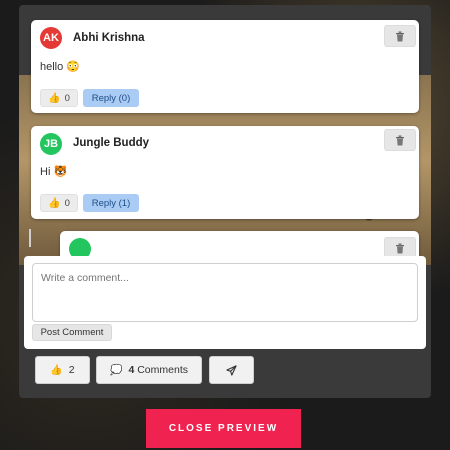 This screenshot has height=450, width=450. I want to click on post-like-button: 👍 2, so click(62, 370).